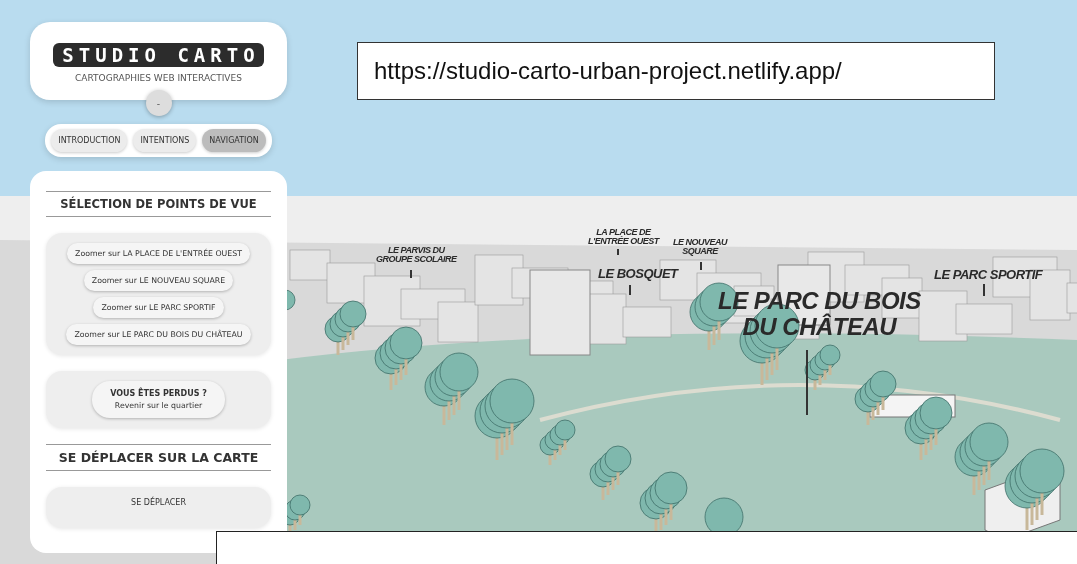  I want to click on map-label: LE BOSQUET, so click(638, 273).